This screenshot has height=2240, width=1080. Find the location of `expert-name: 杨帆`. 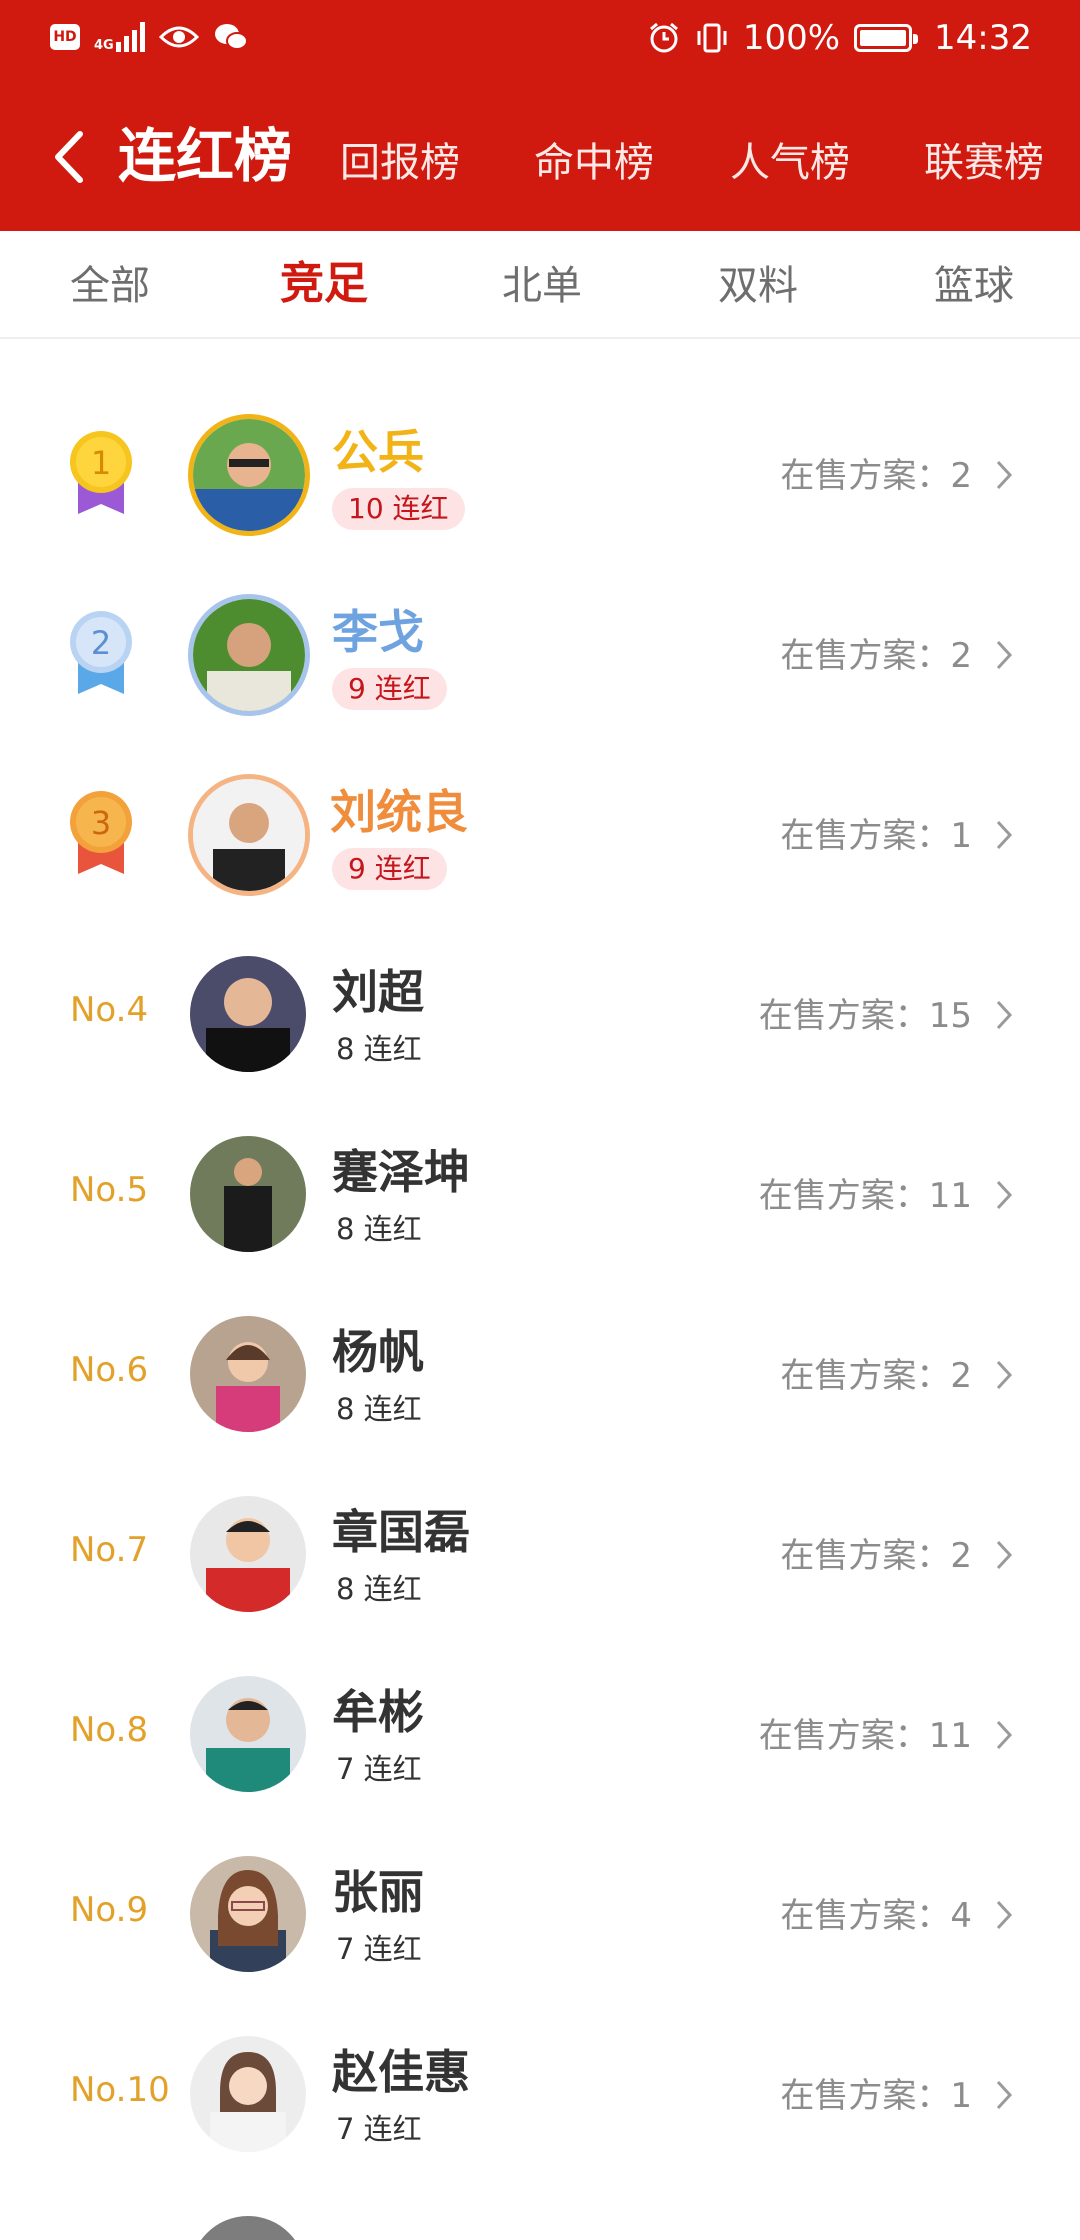

expert-name: 杨帆 is located at coordinates (378, 1352).